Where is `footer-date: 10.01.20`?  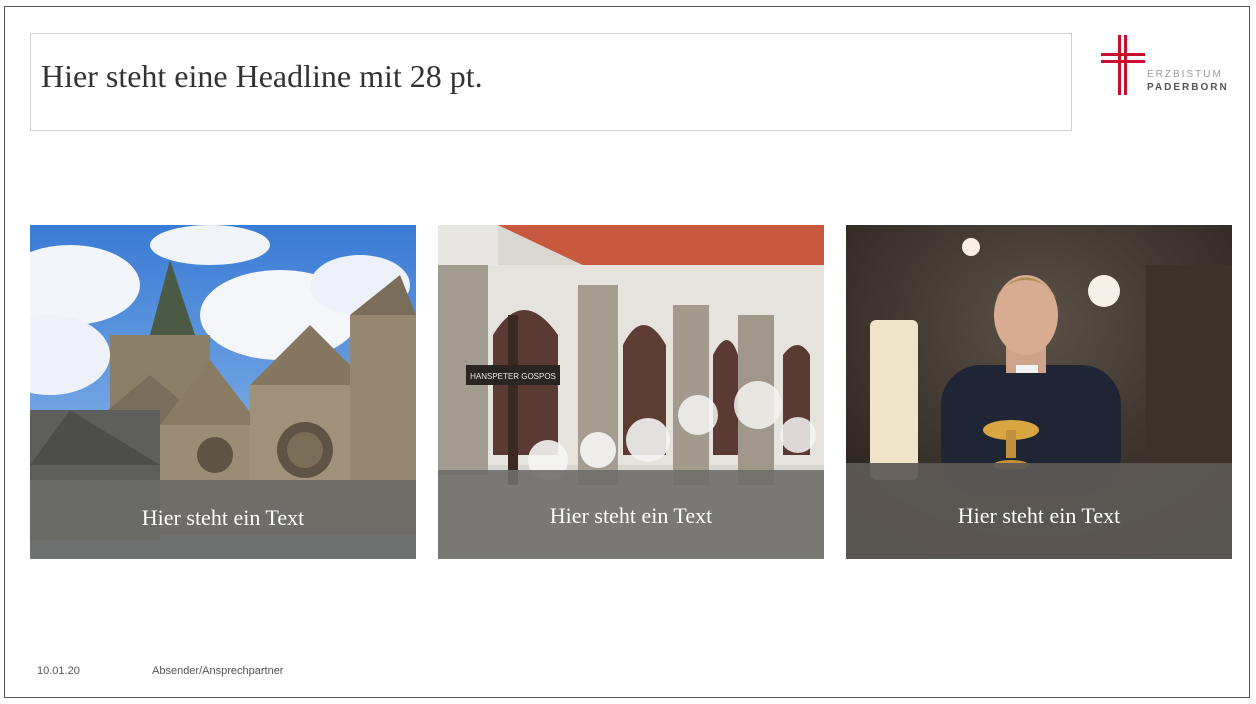
footer-date: 10.01.20 is located at coordinates (58, 671).